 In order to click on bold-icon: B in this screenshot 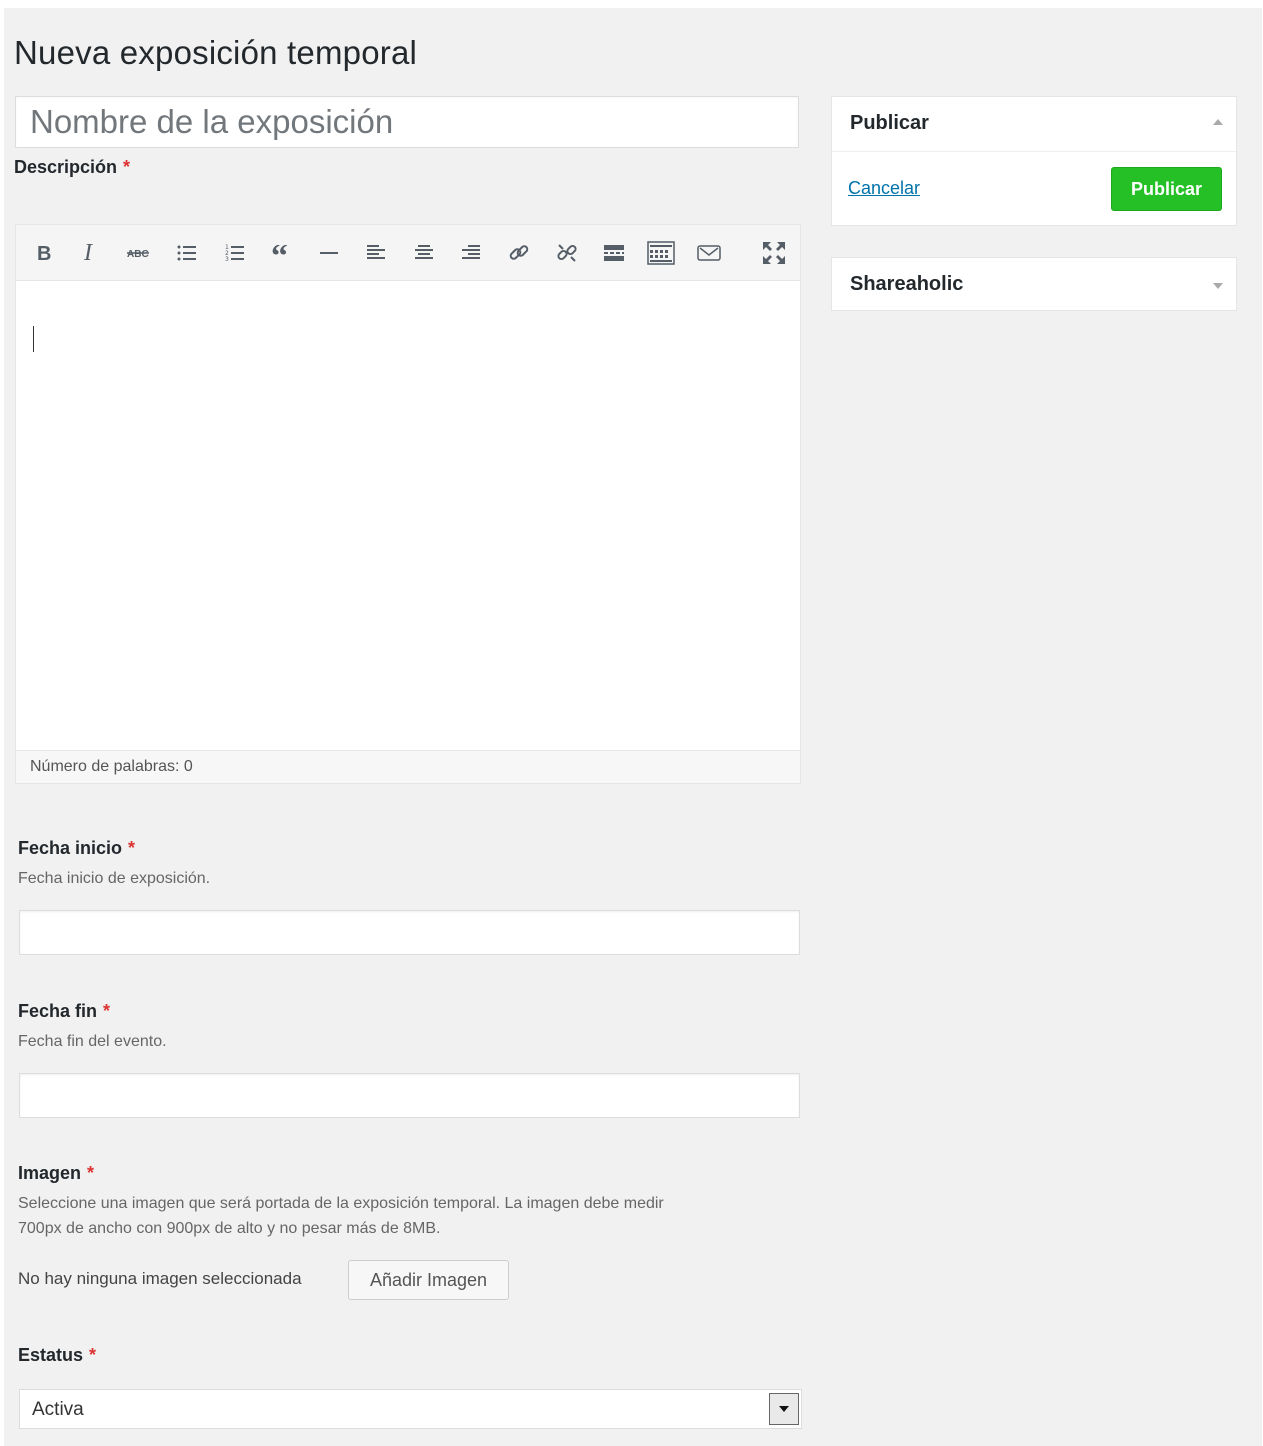, I will do `click(44, 253)`.